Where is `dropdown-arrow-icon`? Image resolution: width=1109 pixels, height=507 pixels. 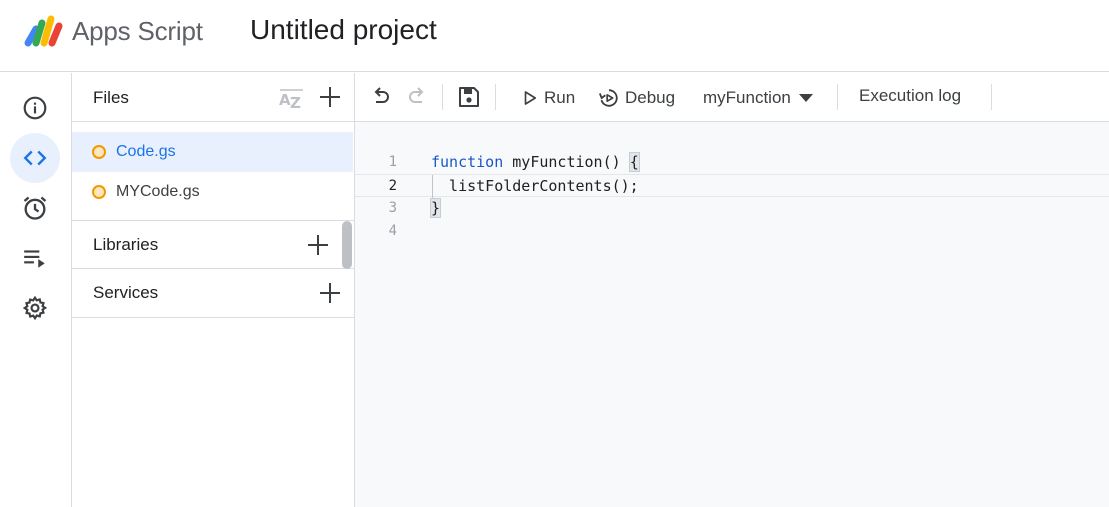 dropdown-arrow-icon is located at coordinates (805, 98).